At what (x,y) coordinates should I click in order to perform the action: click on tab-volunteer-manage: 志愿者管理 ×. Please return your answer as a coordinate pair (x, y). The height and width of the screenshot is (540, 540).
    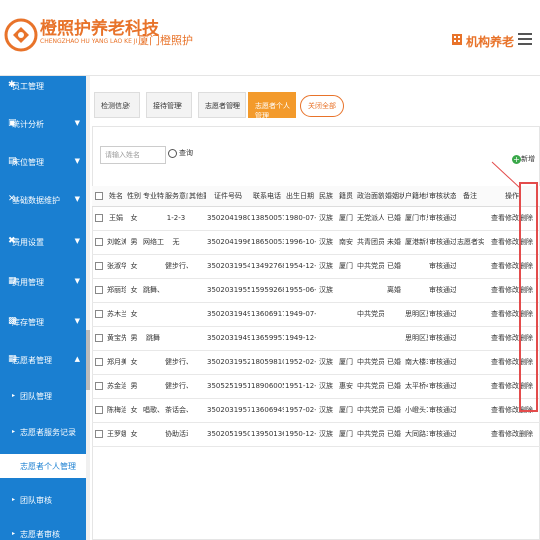
    Looking at the image, I should click on (222, 105).